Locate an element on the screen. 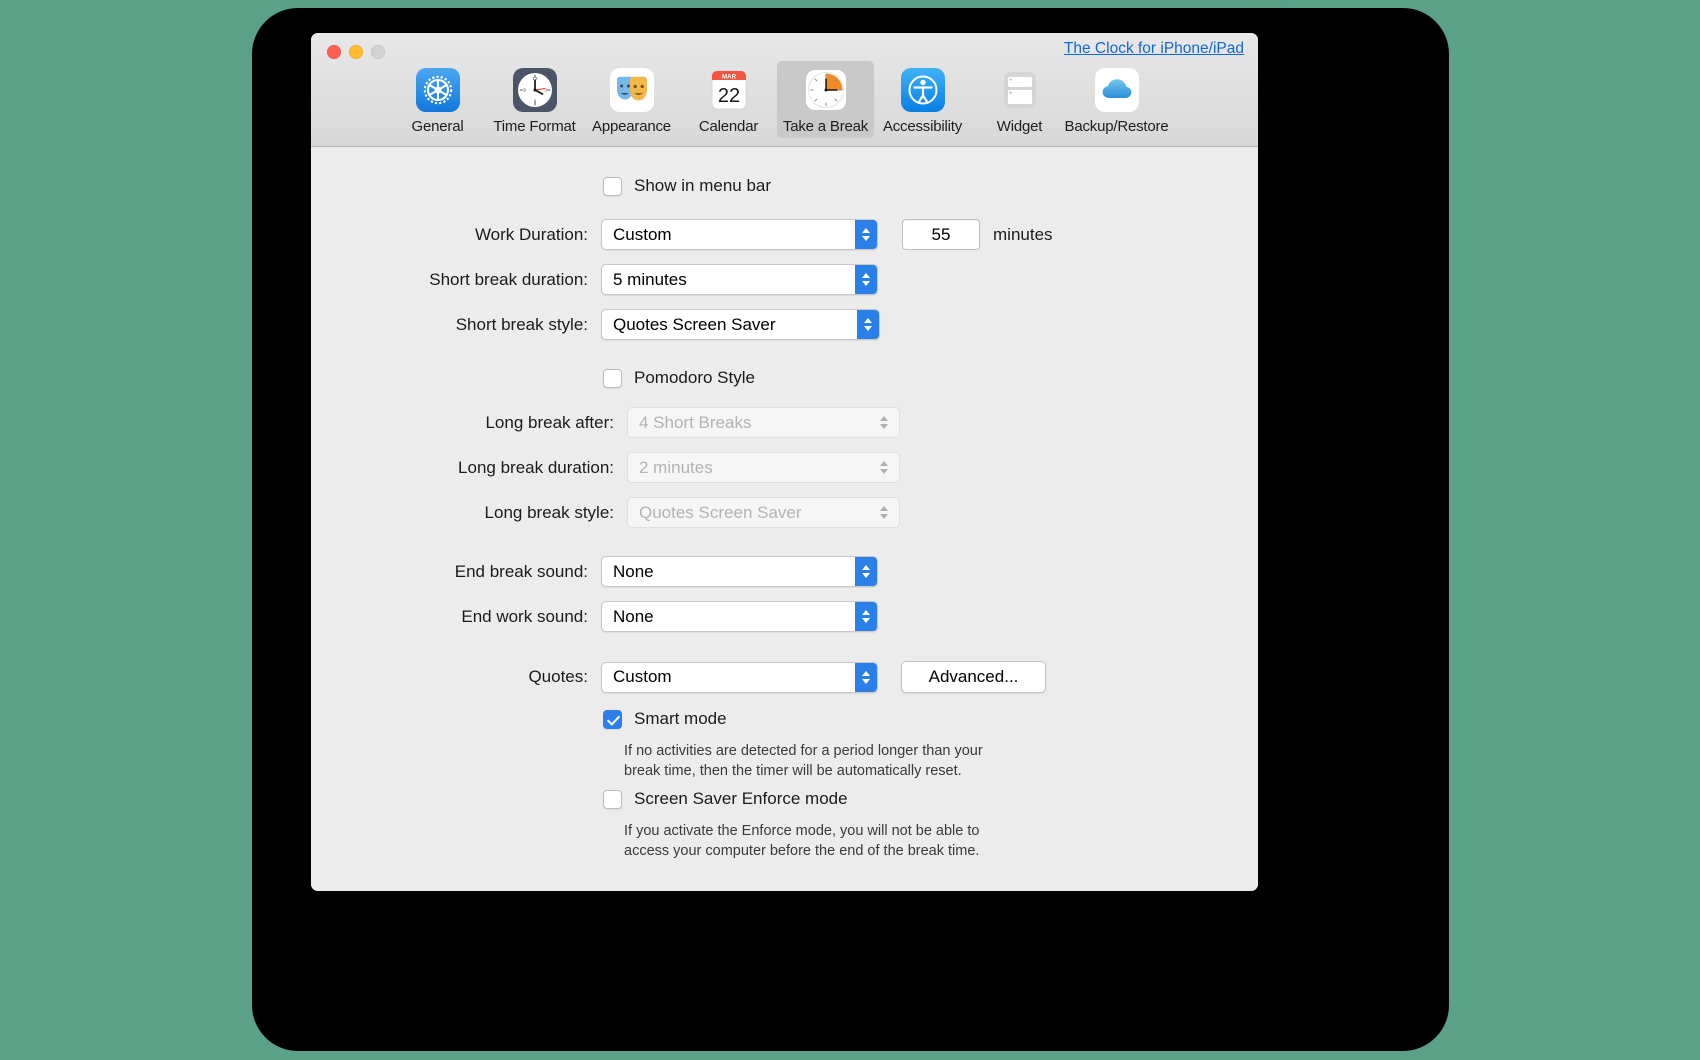 This screenshot has width=1700, height=1060. enforce-mode-checkbox: Screen Saver Enforce mode is located at coordinates (725, 799).